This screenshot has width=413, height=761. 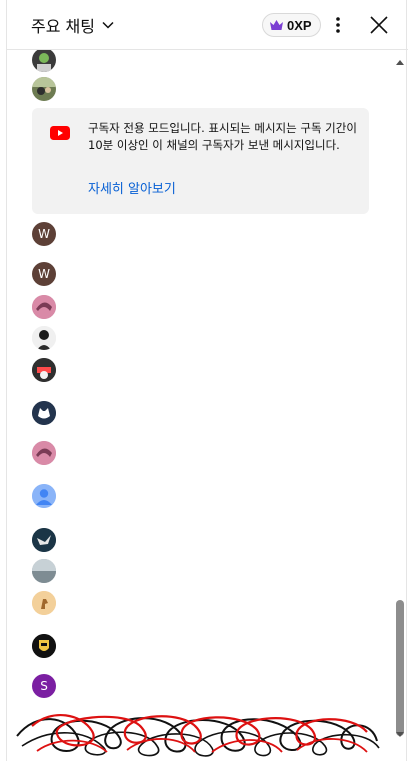 What do you see at coordinates (60, 133) in the screenshot?
I see `youtube-icon` at bounding box center [60, 133].